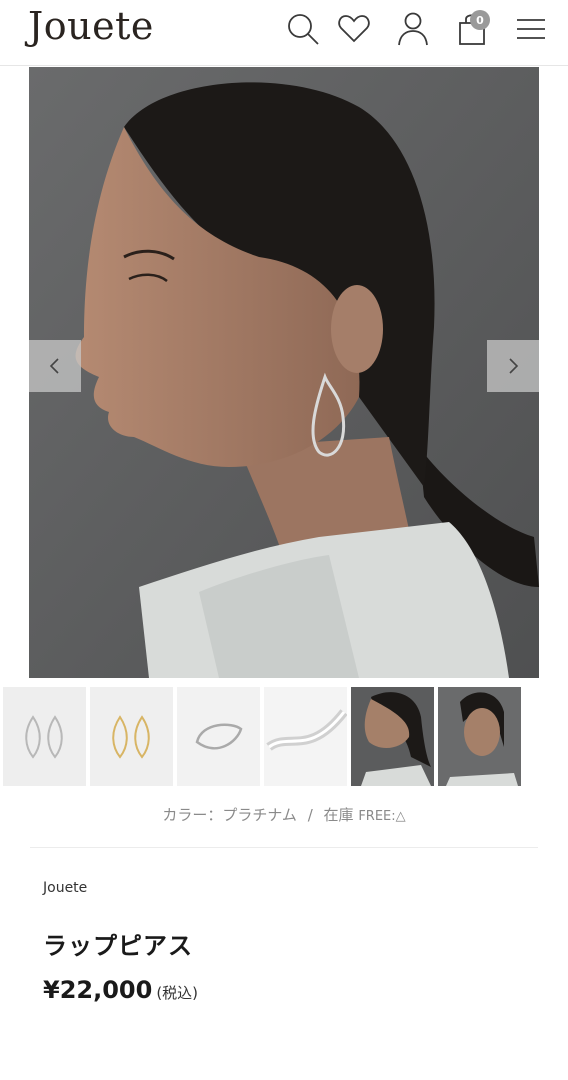 The width and height of the screenshot is (568, 1080). I want to click on thumbnail-strip, so click(284, 737).